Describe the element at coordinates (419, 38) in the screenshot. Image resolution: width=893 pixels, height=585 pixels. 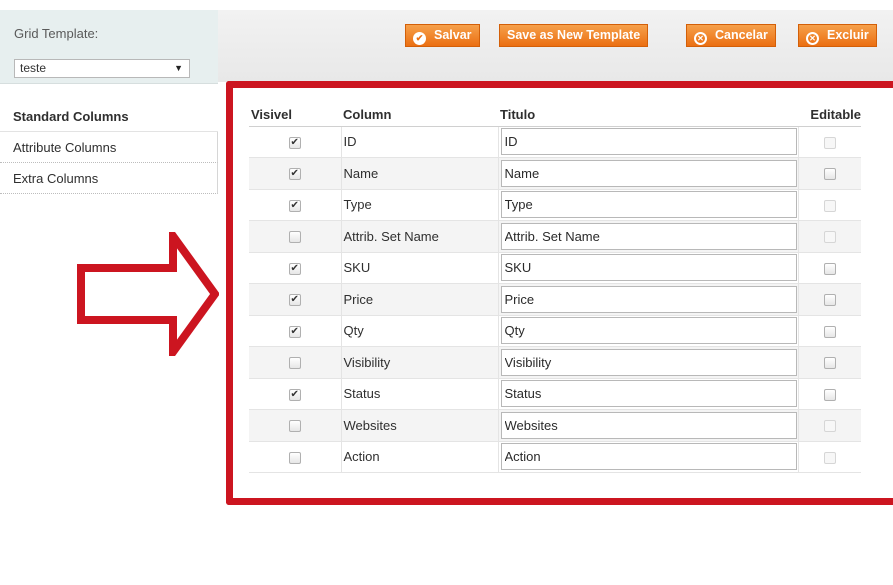
I see `check-icon: ✔` at that location.